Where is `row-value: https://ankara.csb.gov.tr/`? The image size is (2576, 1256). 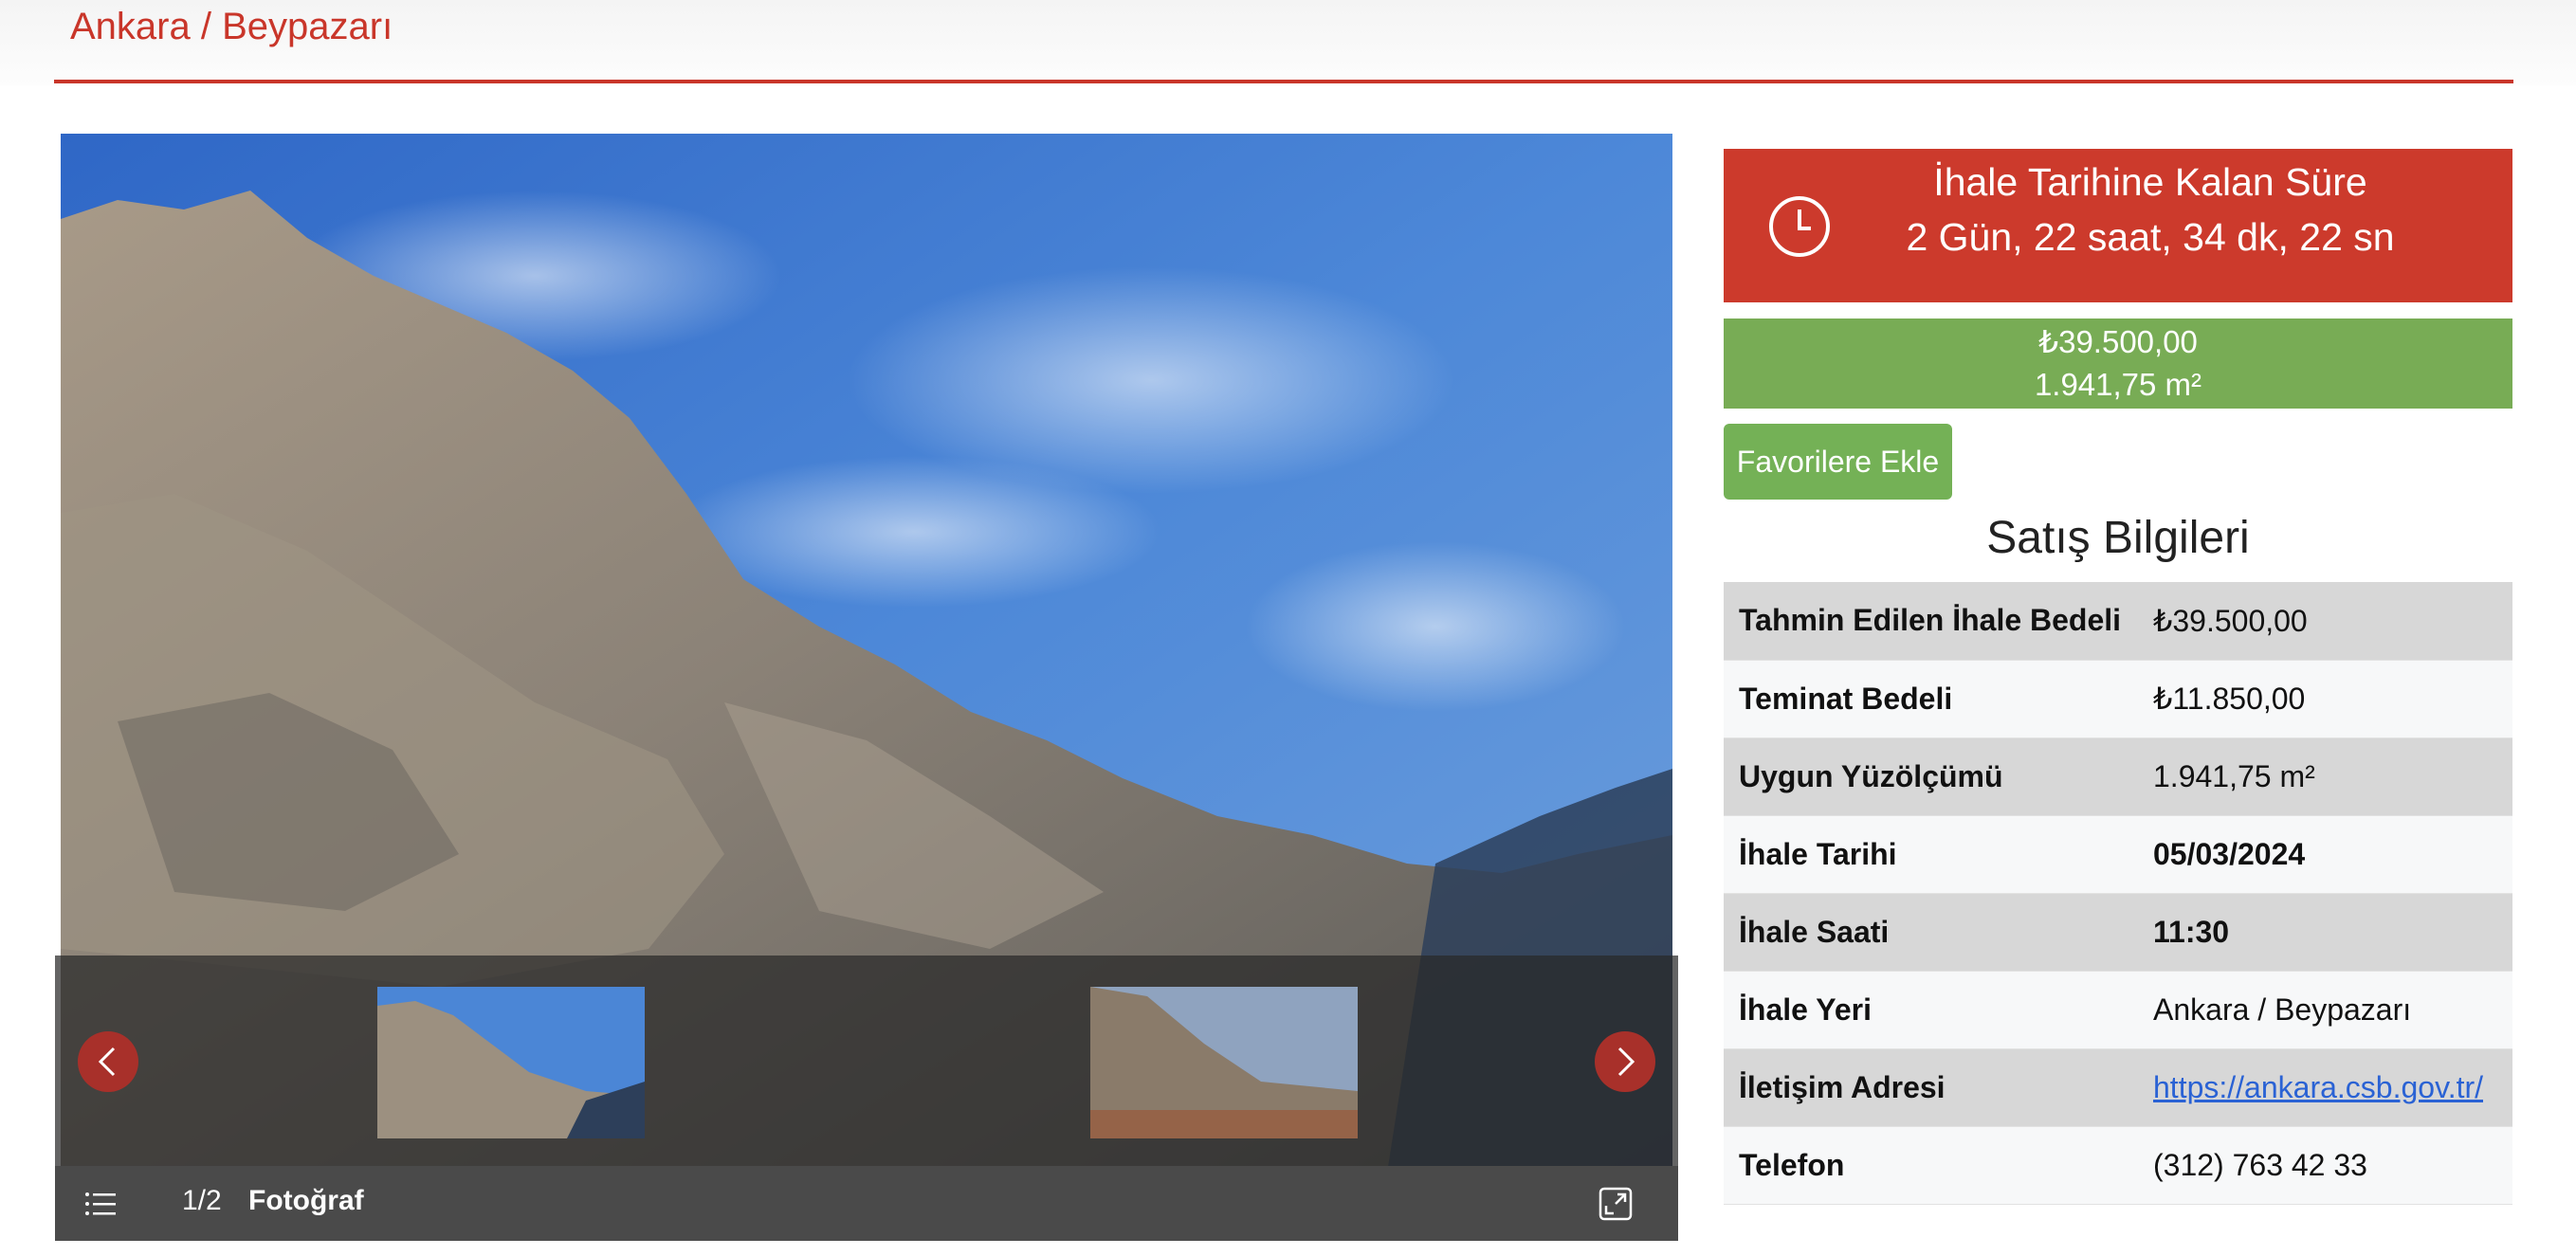 row-value: https://ankara.csb.gov.tr/ is located at coordinates (2325, 1087).